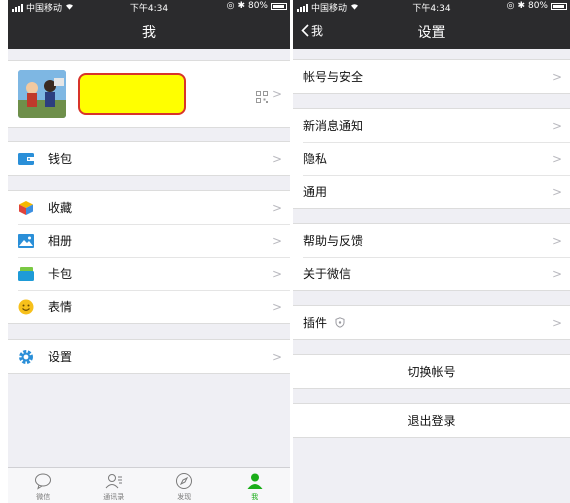  Describe the element at coordinates (60, 357) in the screenshot. I see `menu-label: 设置` at that location.